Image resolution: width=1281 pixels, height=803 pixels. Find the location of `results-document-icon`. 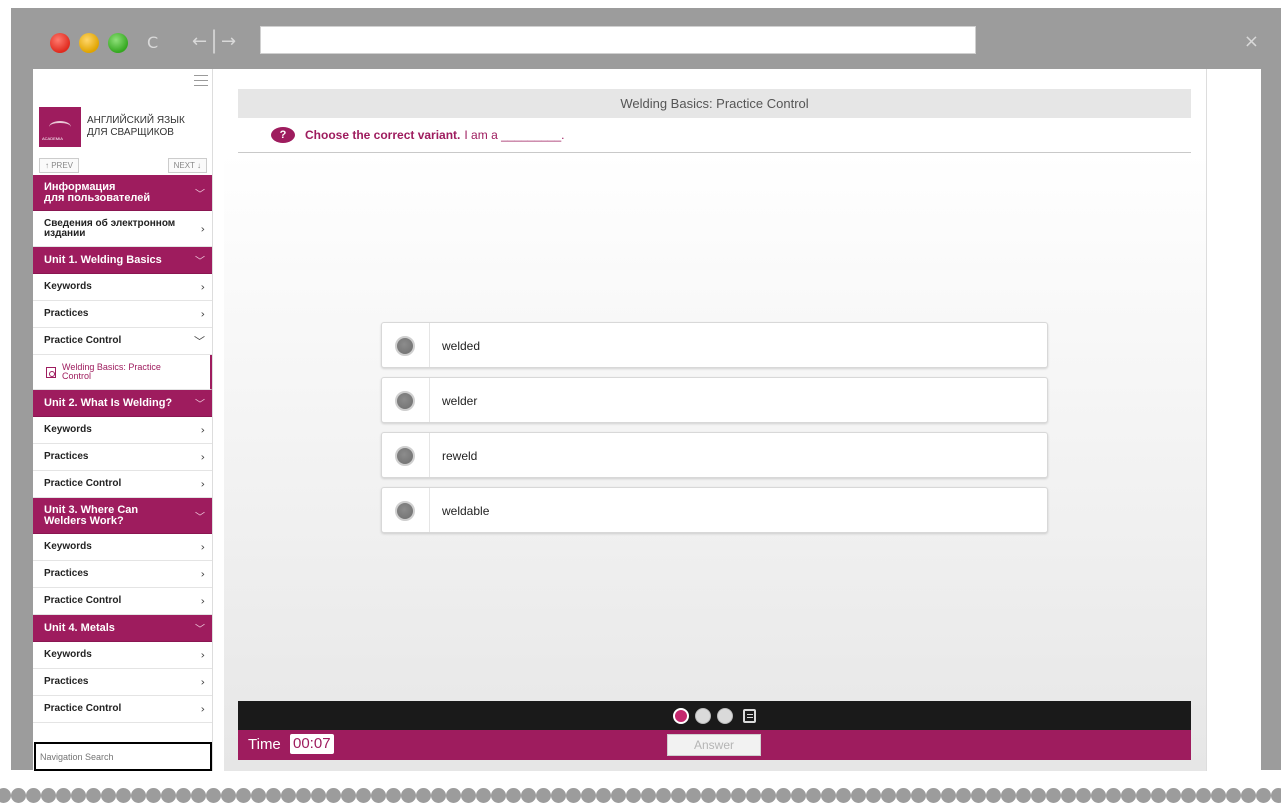

results-document-icon is located at coordinates (749, 715).